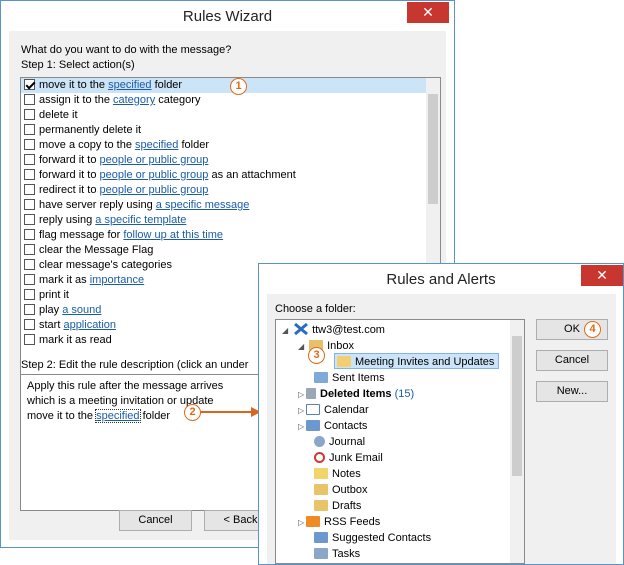  I want to click on action-item: move a copy to the specified folder, so click(230, 145).